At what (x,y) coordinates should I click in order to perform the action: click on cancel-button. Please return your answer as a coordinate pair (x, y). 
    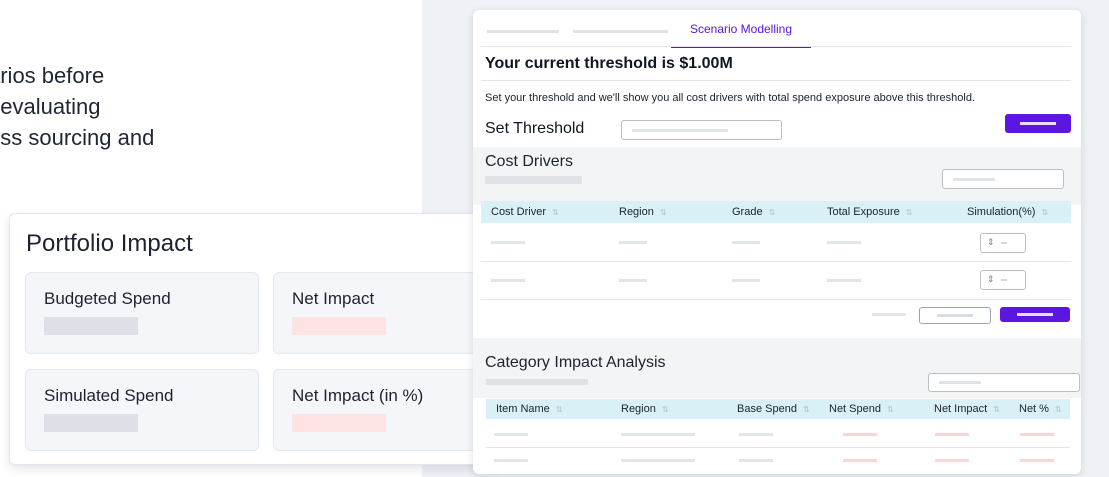
    Looking at the image, I should click on (955, 315).